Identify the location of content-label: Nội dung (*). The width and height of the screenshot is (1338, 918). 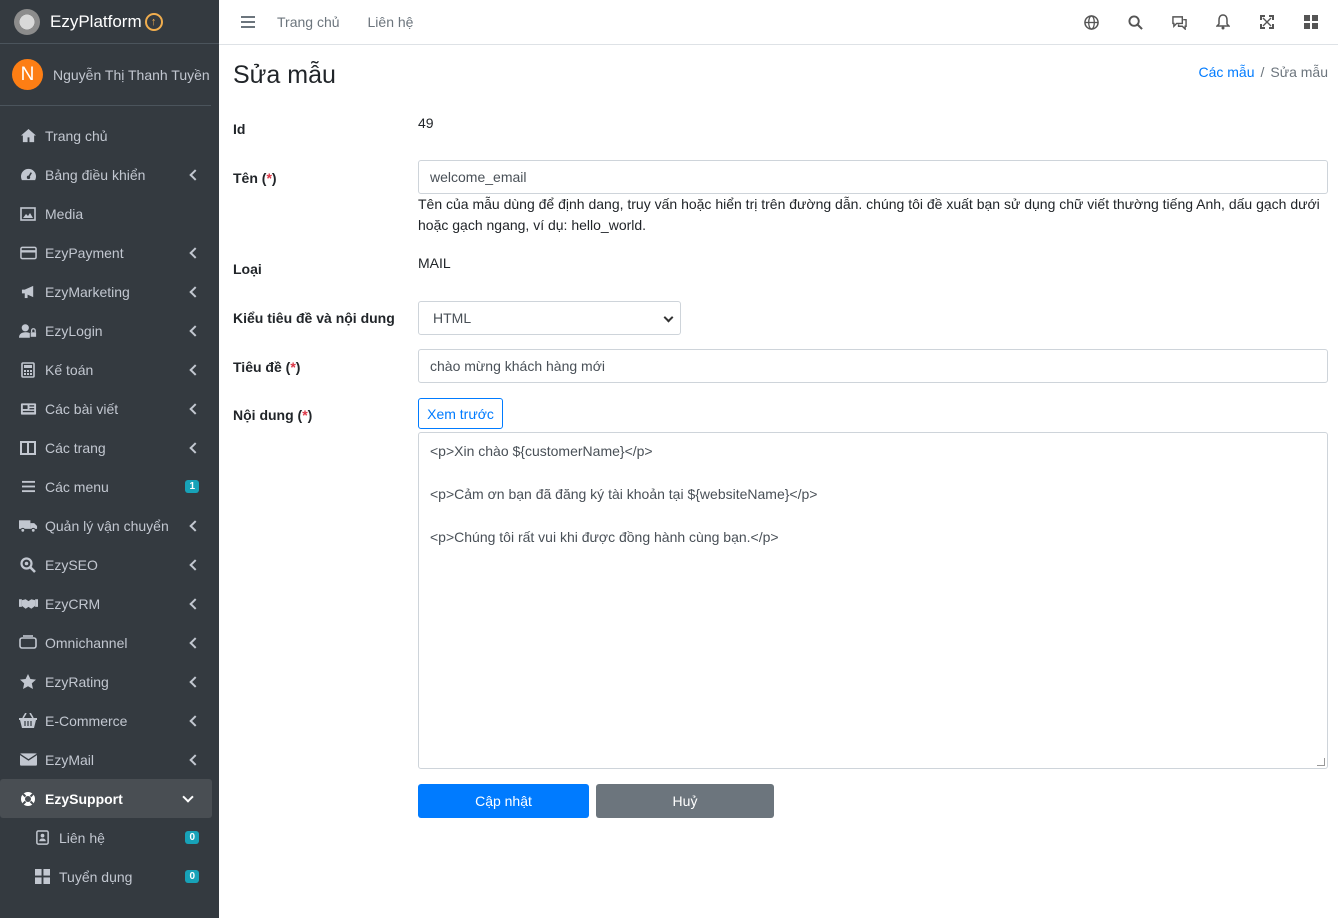
(273, 415).